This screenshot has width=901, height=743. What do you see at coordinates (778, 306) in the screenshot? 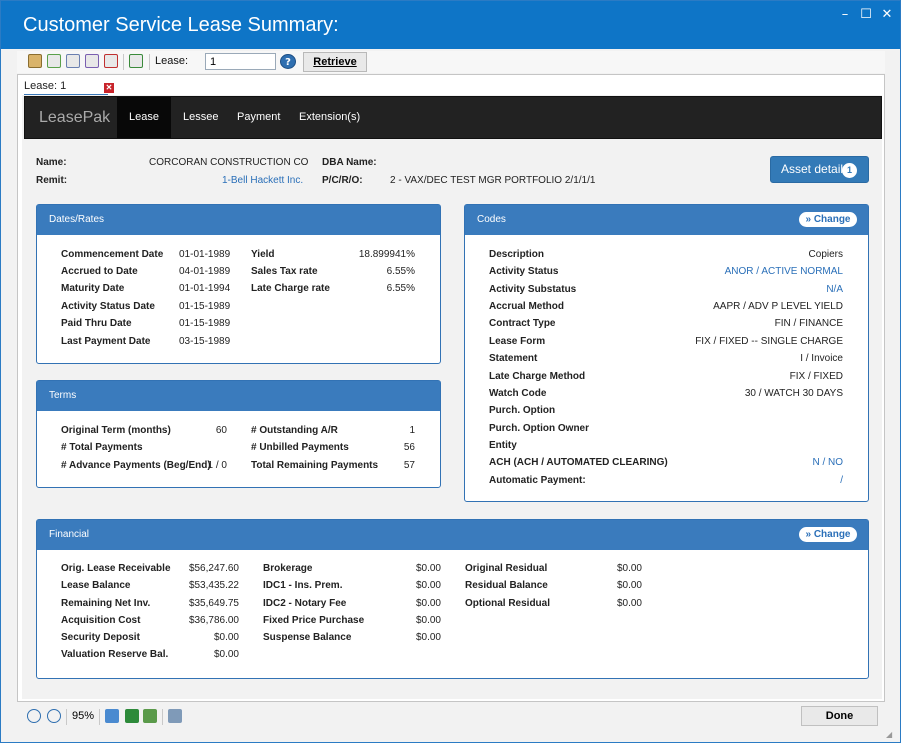
I see `code-value: AAPR / ADV P LEVEL YIELD` at bounding box center [778, 306].